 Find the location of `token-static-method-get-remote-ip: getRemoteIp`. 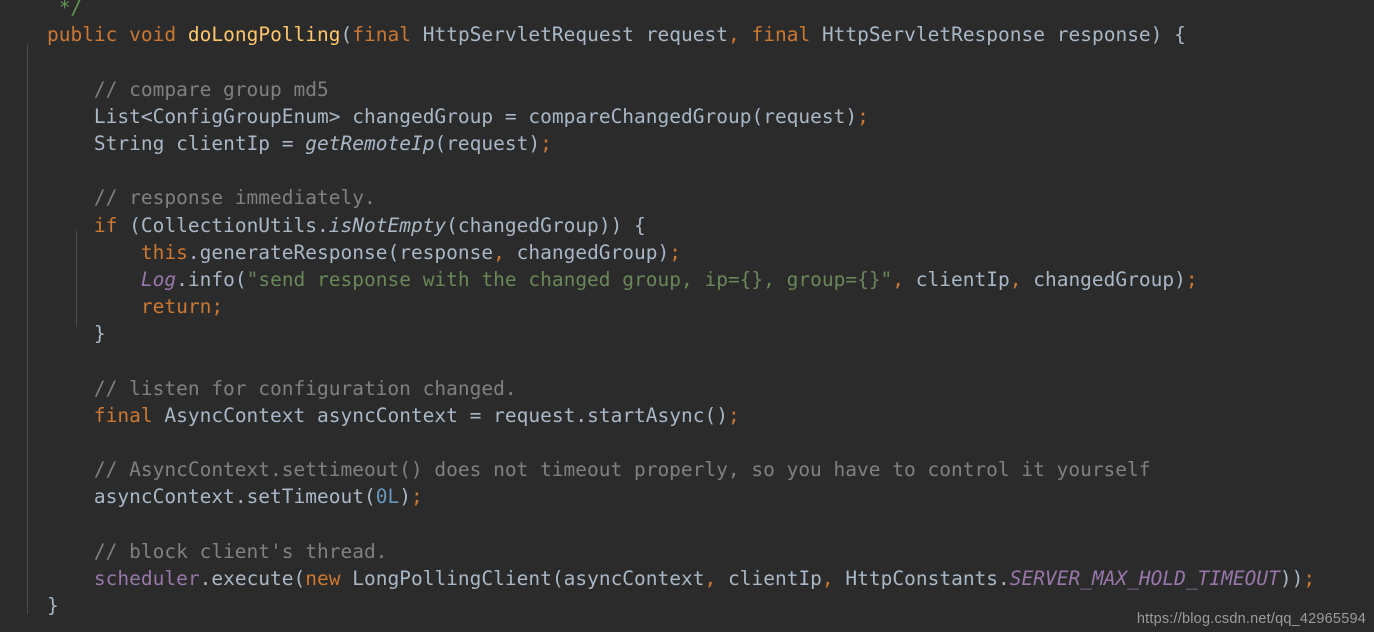

token-static-method-get-remote-ip: getRemoteIp is located at coordinates (370, 143).